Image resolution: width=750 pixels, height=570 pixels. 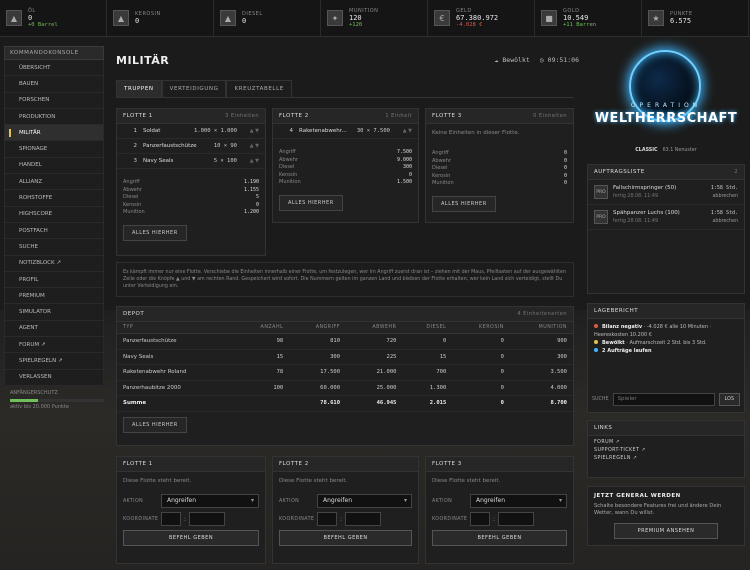 I want to click on sidebar-item-0: ÜBERSICHT, so click(x=54, y=68).